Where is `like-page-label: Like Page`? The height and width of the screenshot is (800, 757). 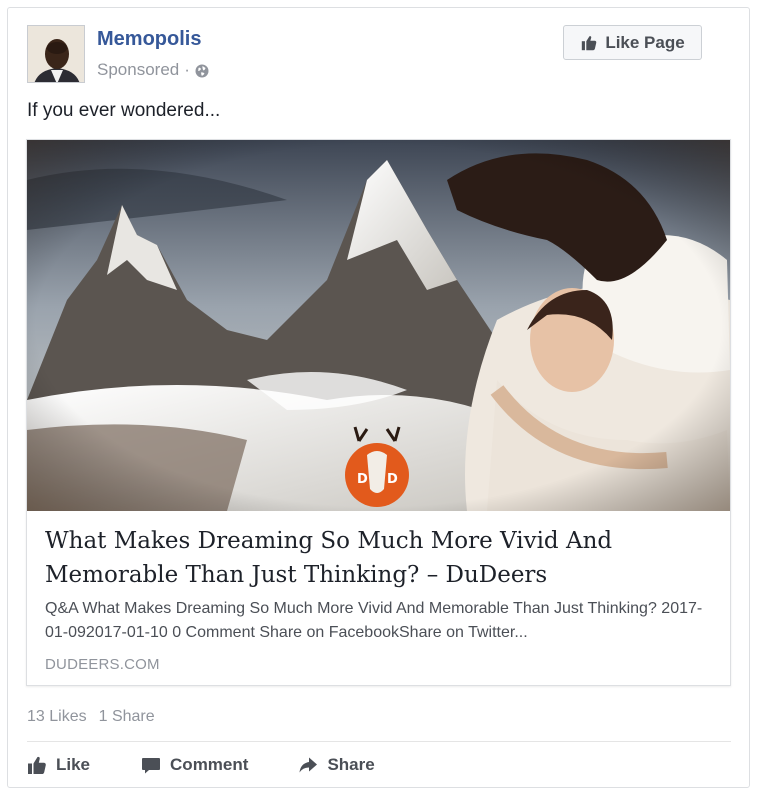 like-page-label: Like Page is located at coordinates (645, 42).